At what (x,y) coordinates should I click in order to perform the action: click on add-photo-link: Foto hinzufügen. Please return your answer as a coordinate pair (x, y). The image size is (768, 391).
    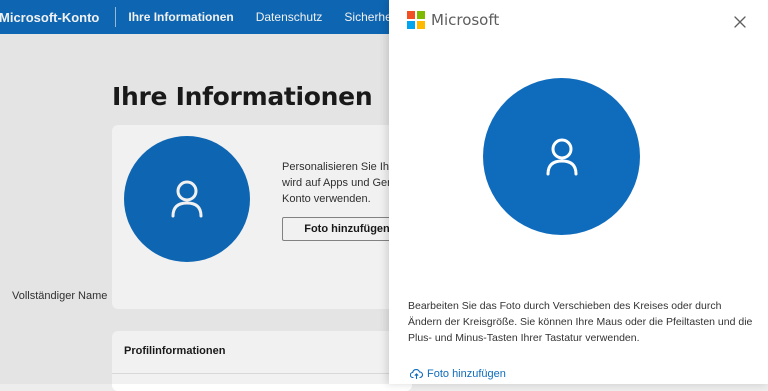
    Looking at the image, I should click on (458, 374).